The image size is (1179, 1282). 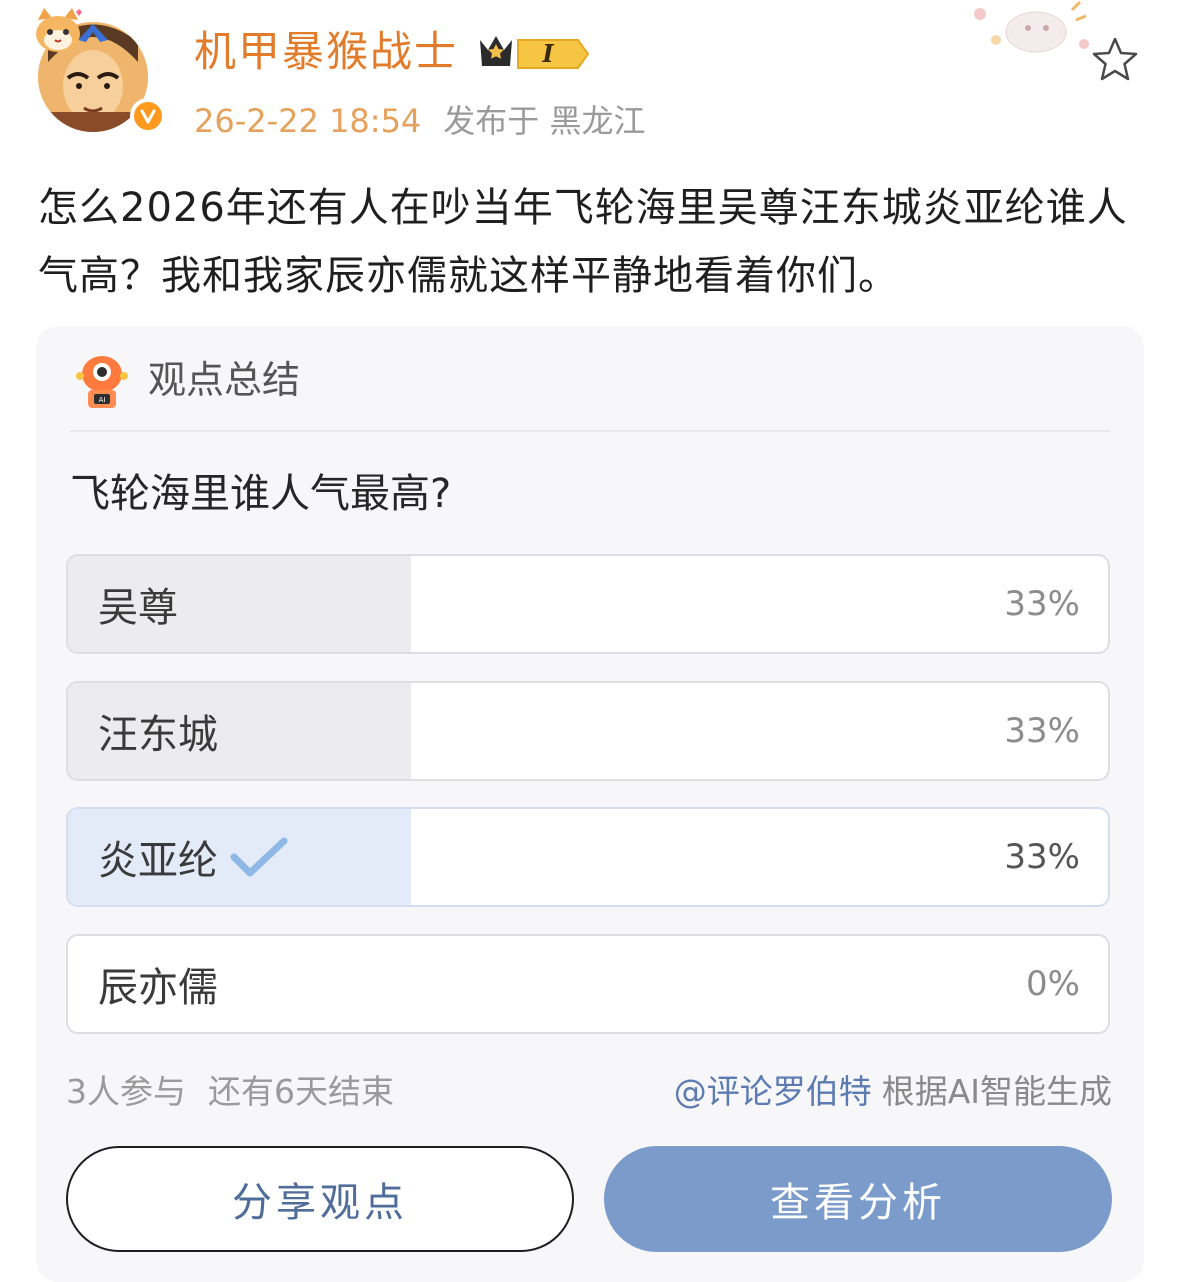 I want to click on poll-option-selected: 炎亚纶 33%, so click(x=588, y=857).